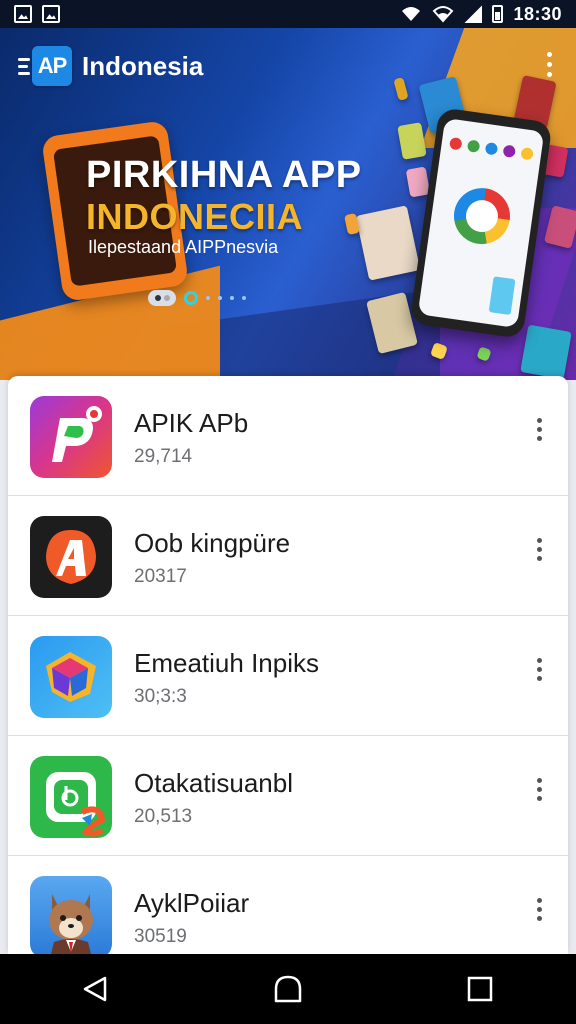 The height and width of the screenshot is (1024, 576). I want to click on app-title: Indonesia, so click(143, 65).